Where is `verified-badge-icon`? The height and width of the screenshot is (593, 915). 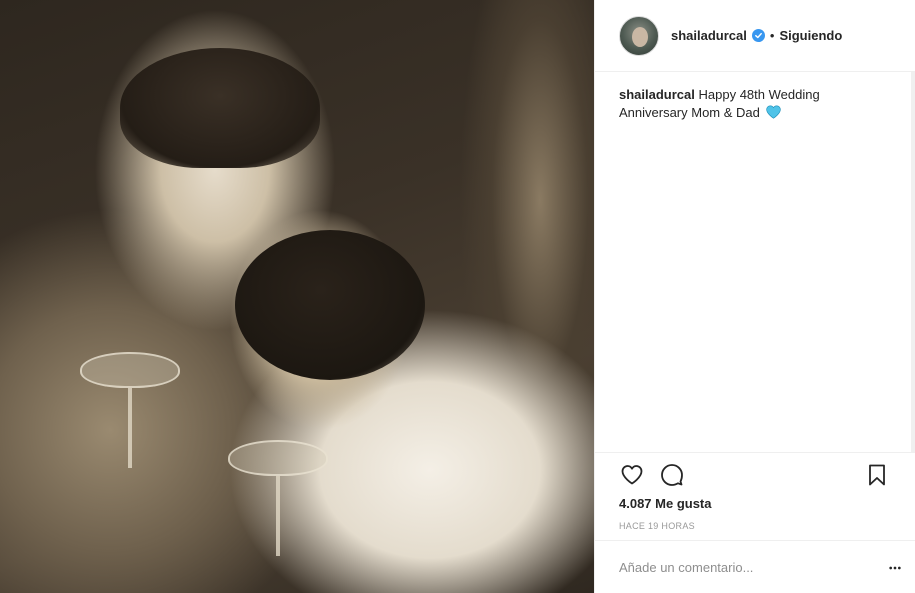
verified-badge-icon is located at coordinates (758, 35).